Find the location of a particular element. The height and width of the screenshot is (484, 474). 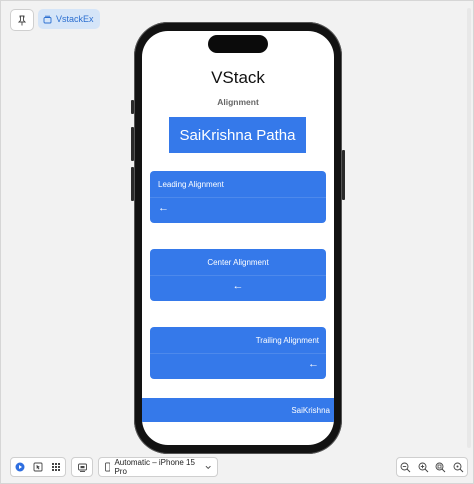

center-alignment-card: Center Alignment ← is located at coordinates (238, 275).